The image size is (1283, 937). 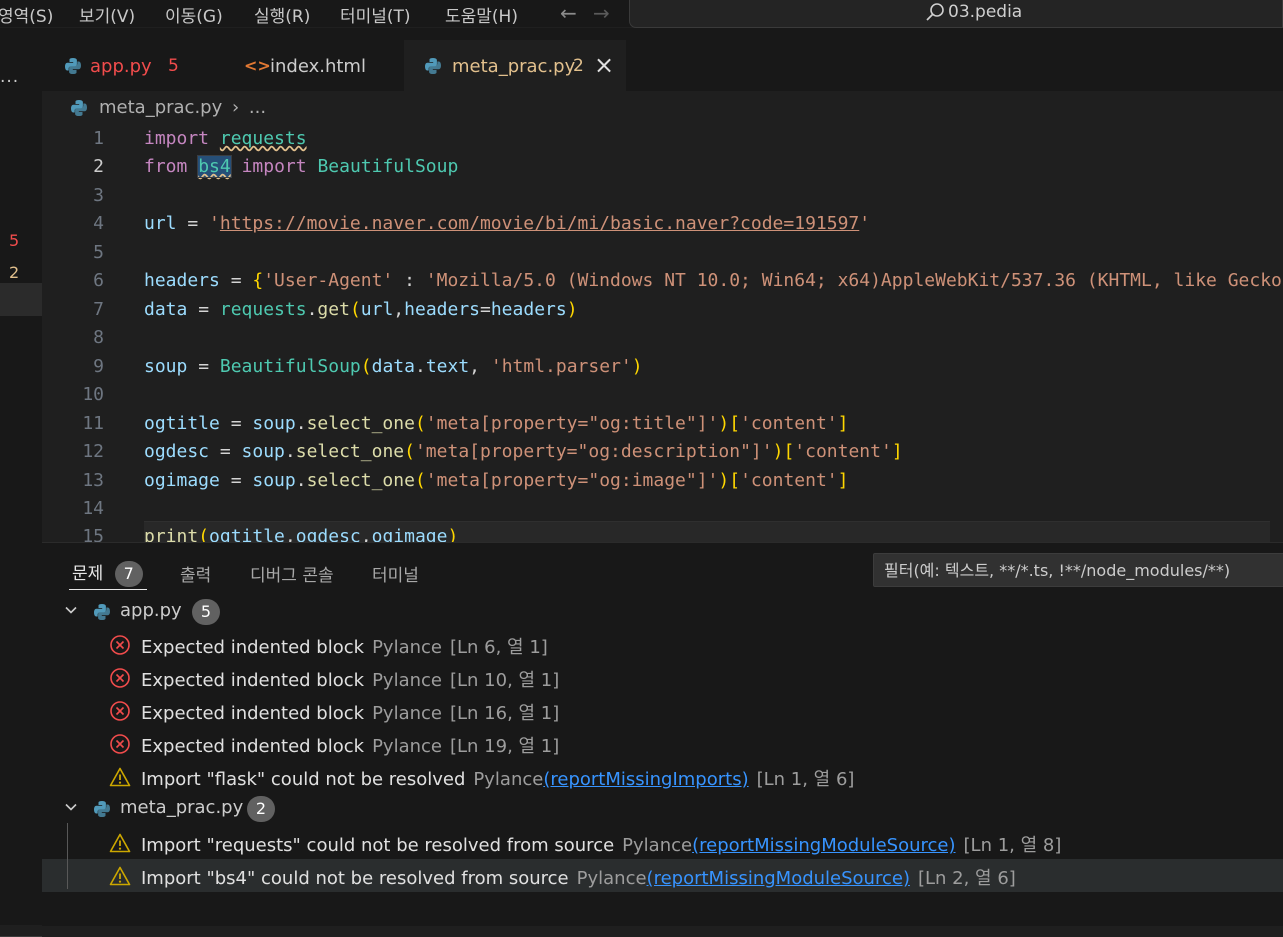 I want to click on line-number: 8, so click(x=98, y=337).